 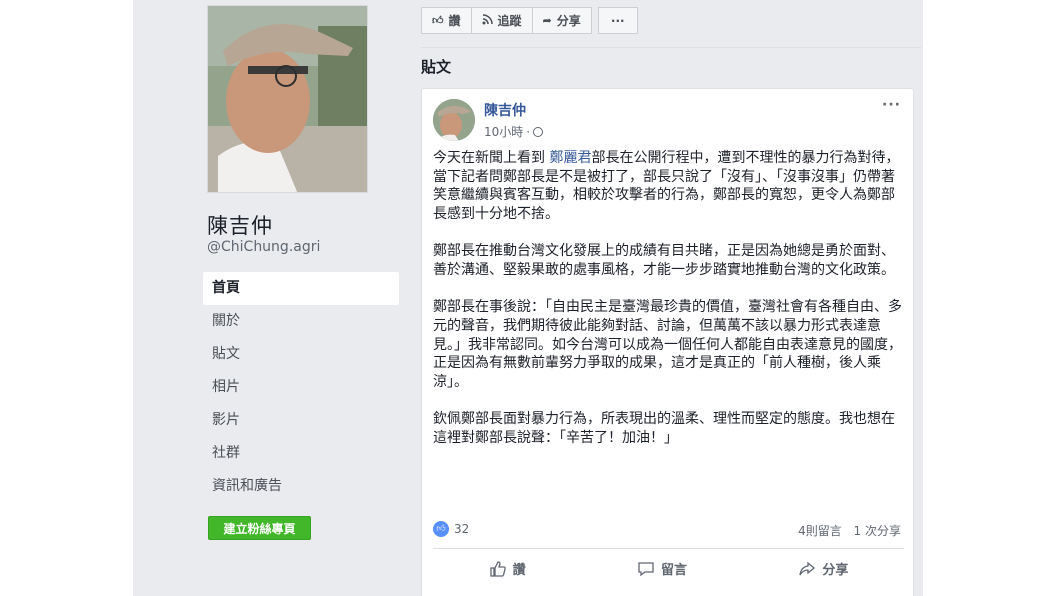 I want to click on like-button: 讚, so click(x=507, y=568).